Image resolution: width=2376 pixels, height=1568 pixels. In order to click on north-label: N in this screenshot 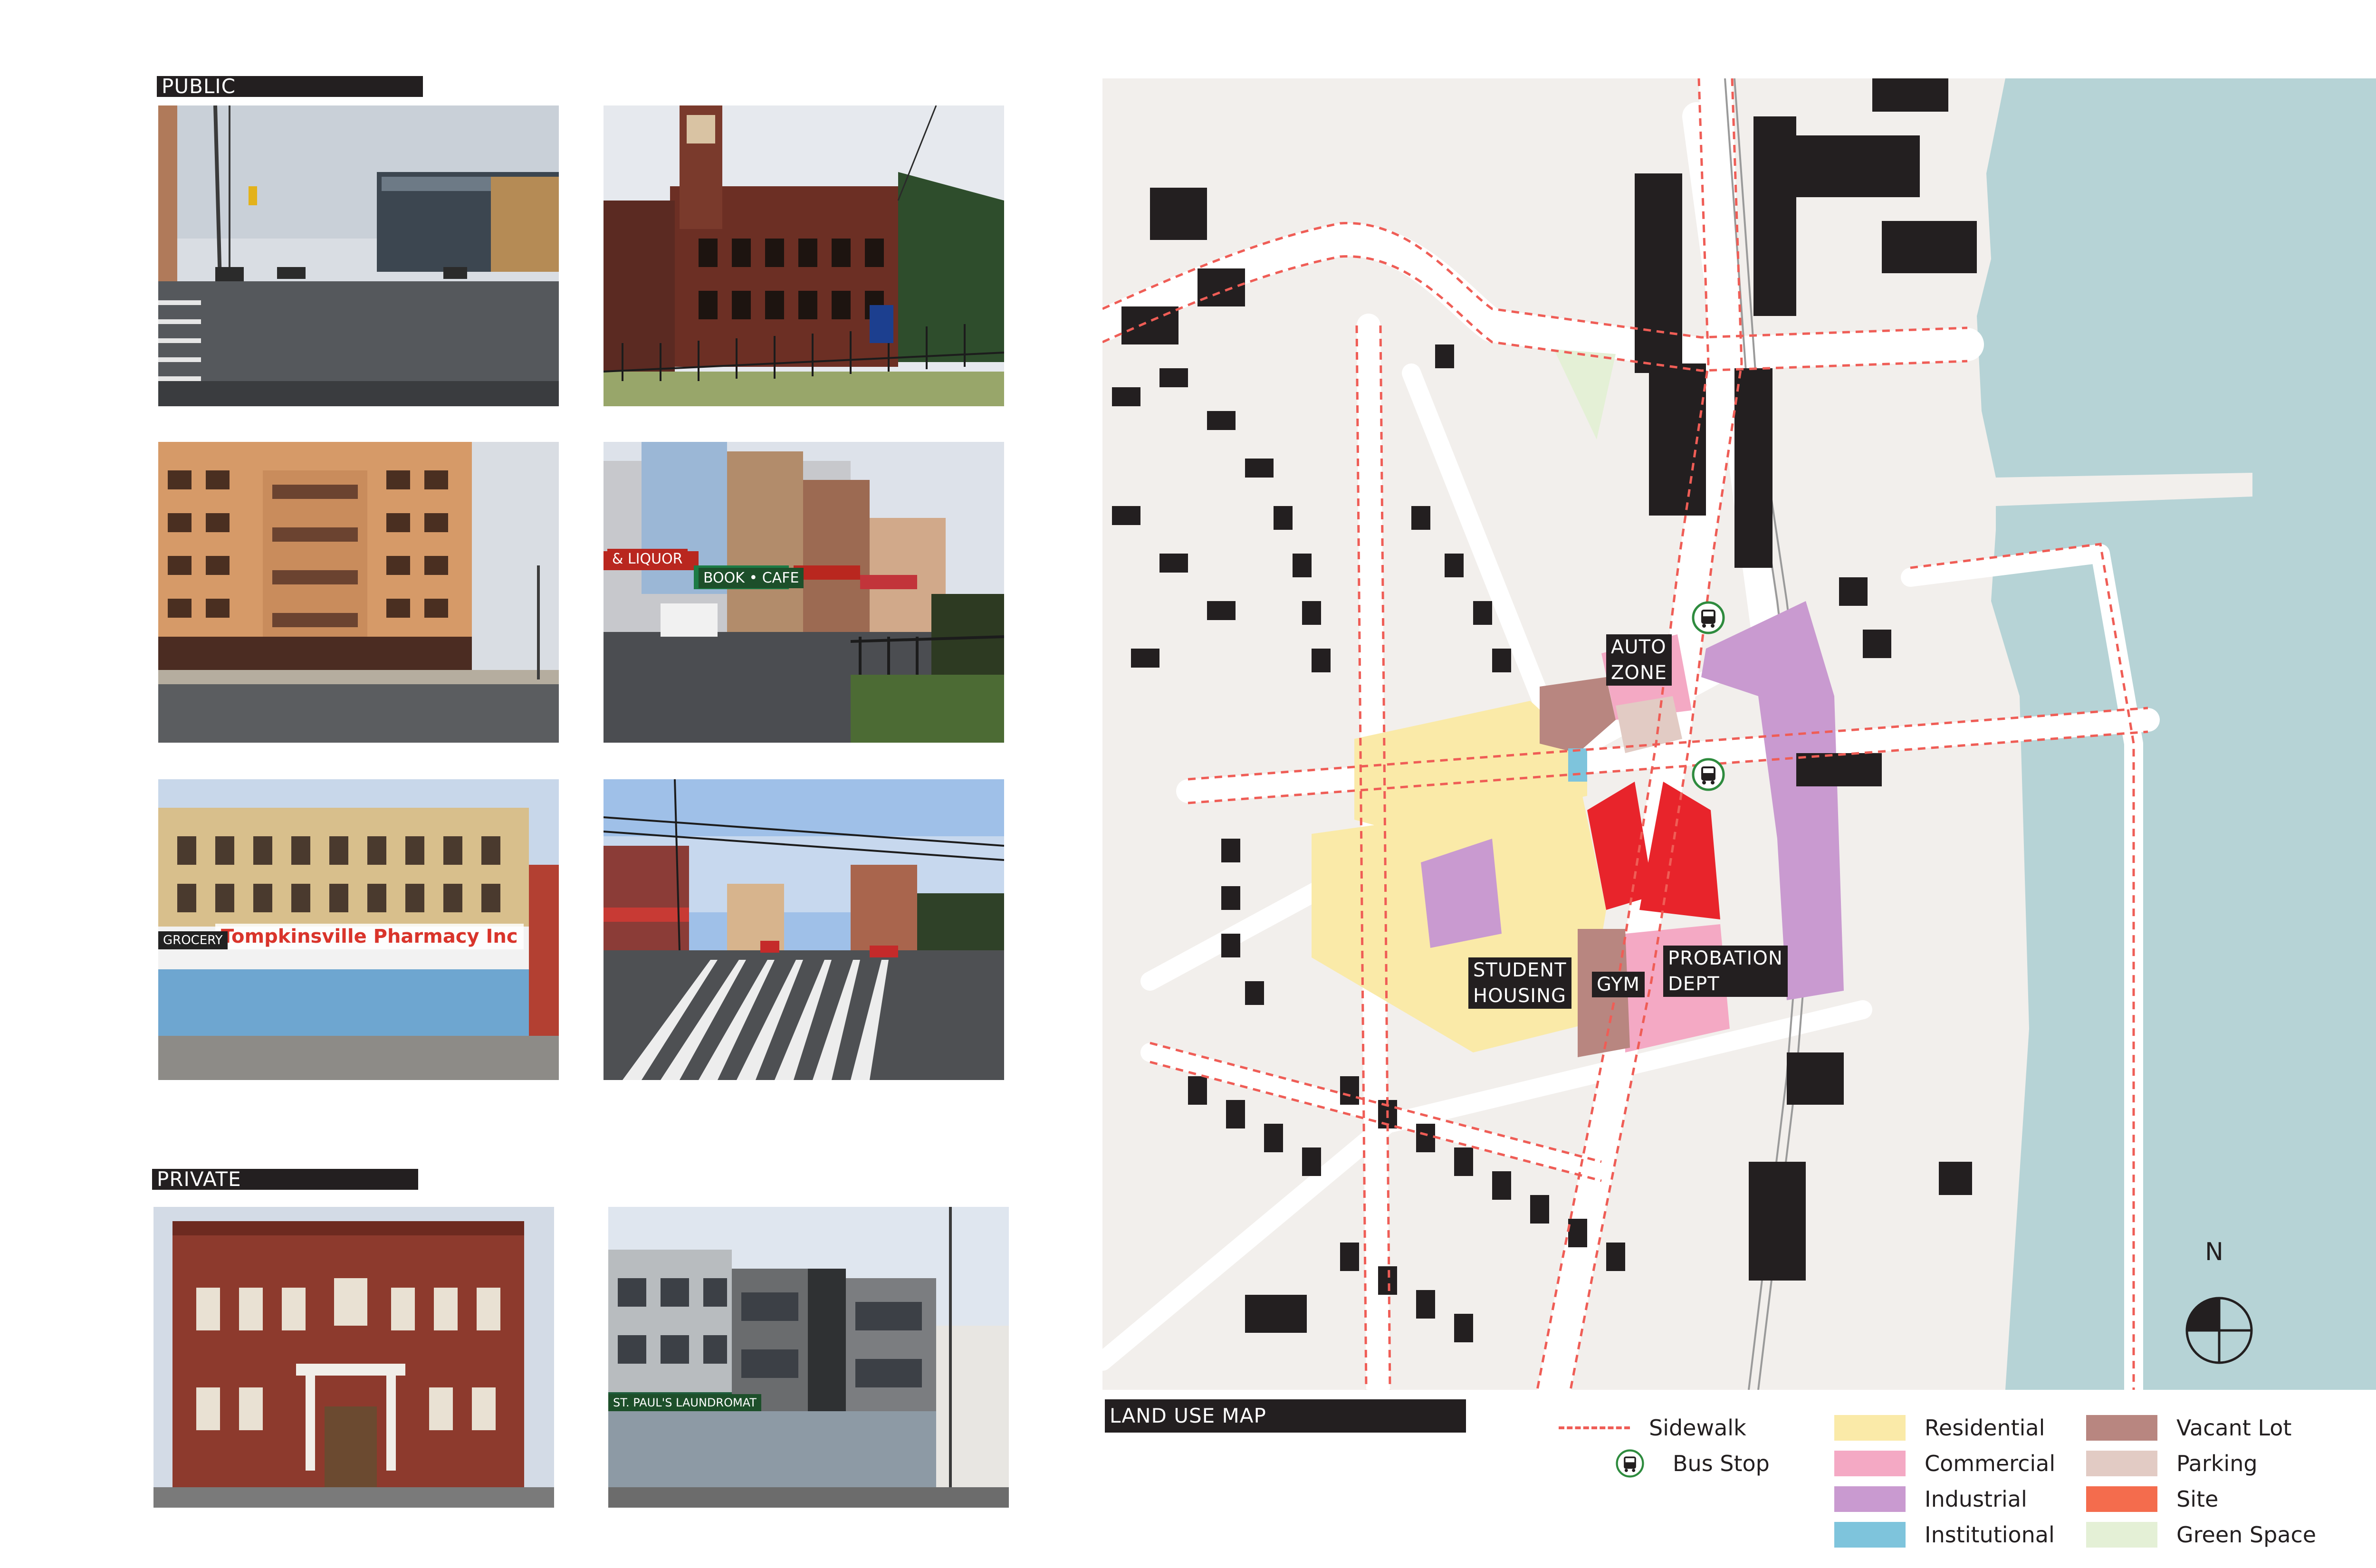, I will do `click(2214, 1252)`.